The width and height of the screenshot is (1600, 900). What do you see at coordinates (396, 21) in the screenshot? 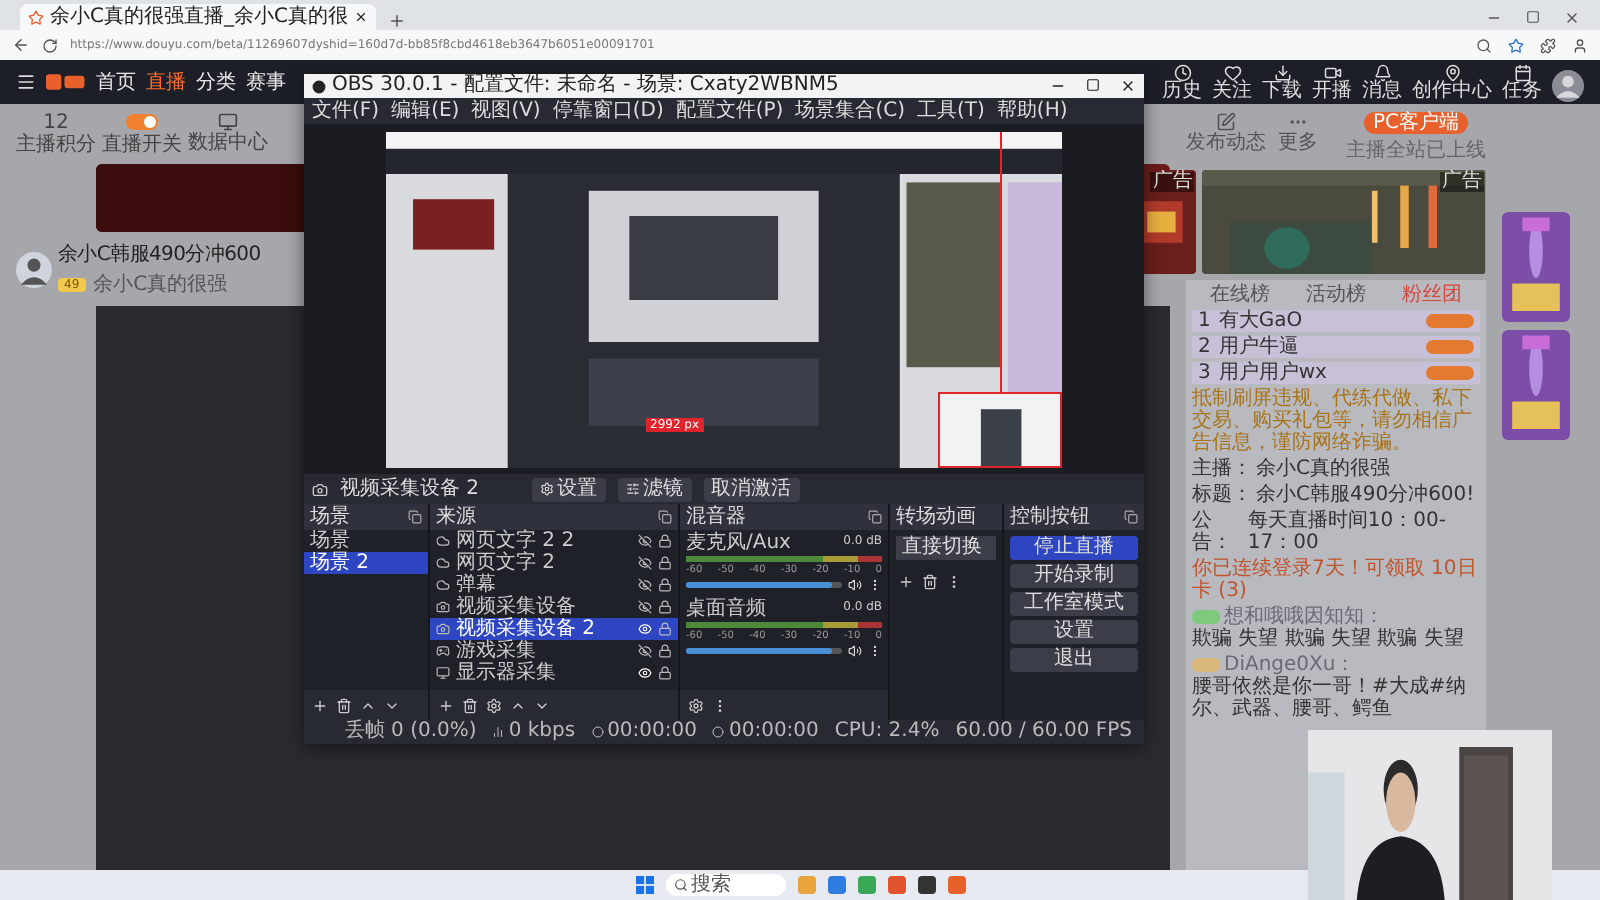
I see `new-tab-icon` at bounding box center [396, 21].